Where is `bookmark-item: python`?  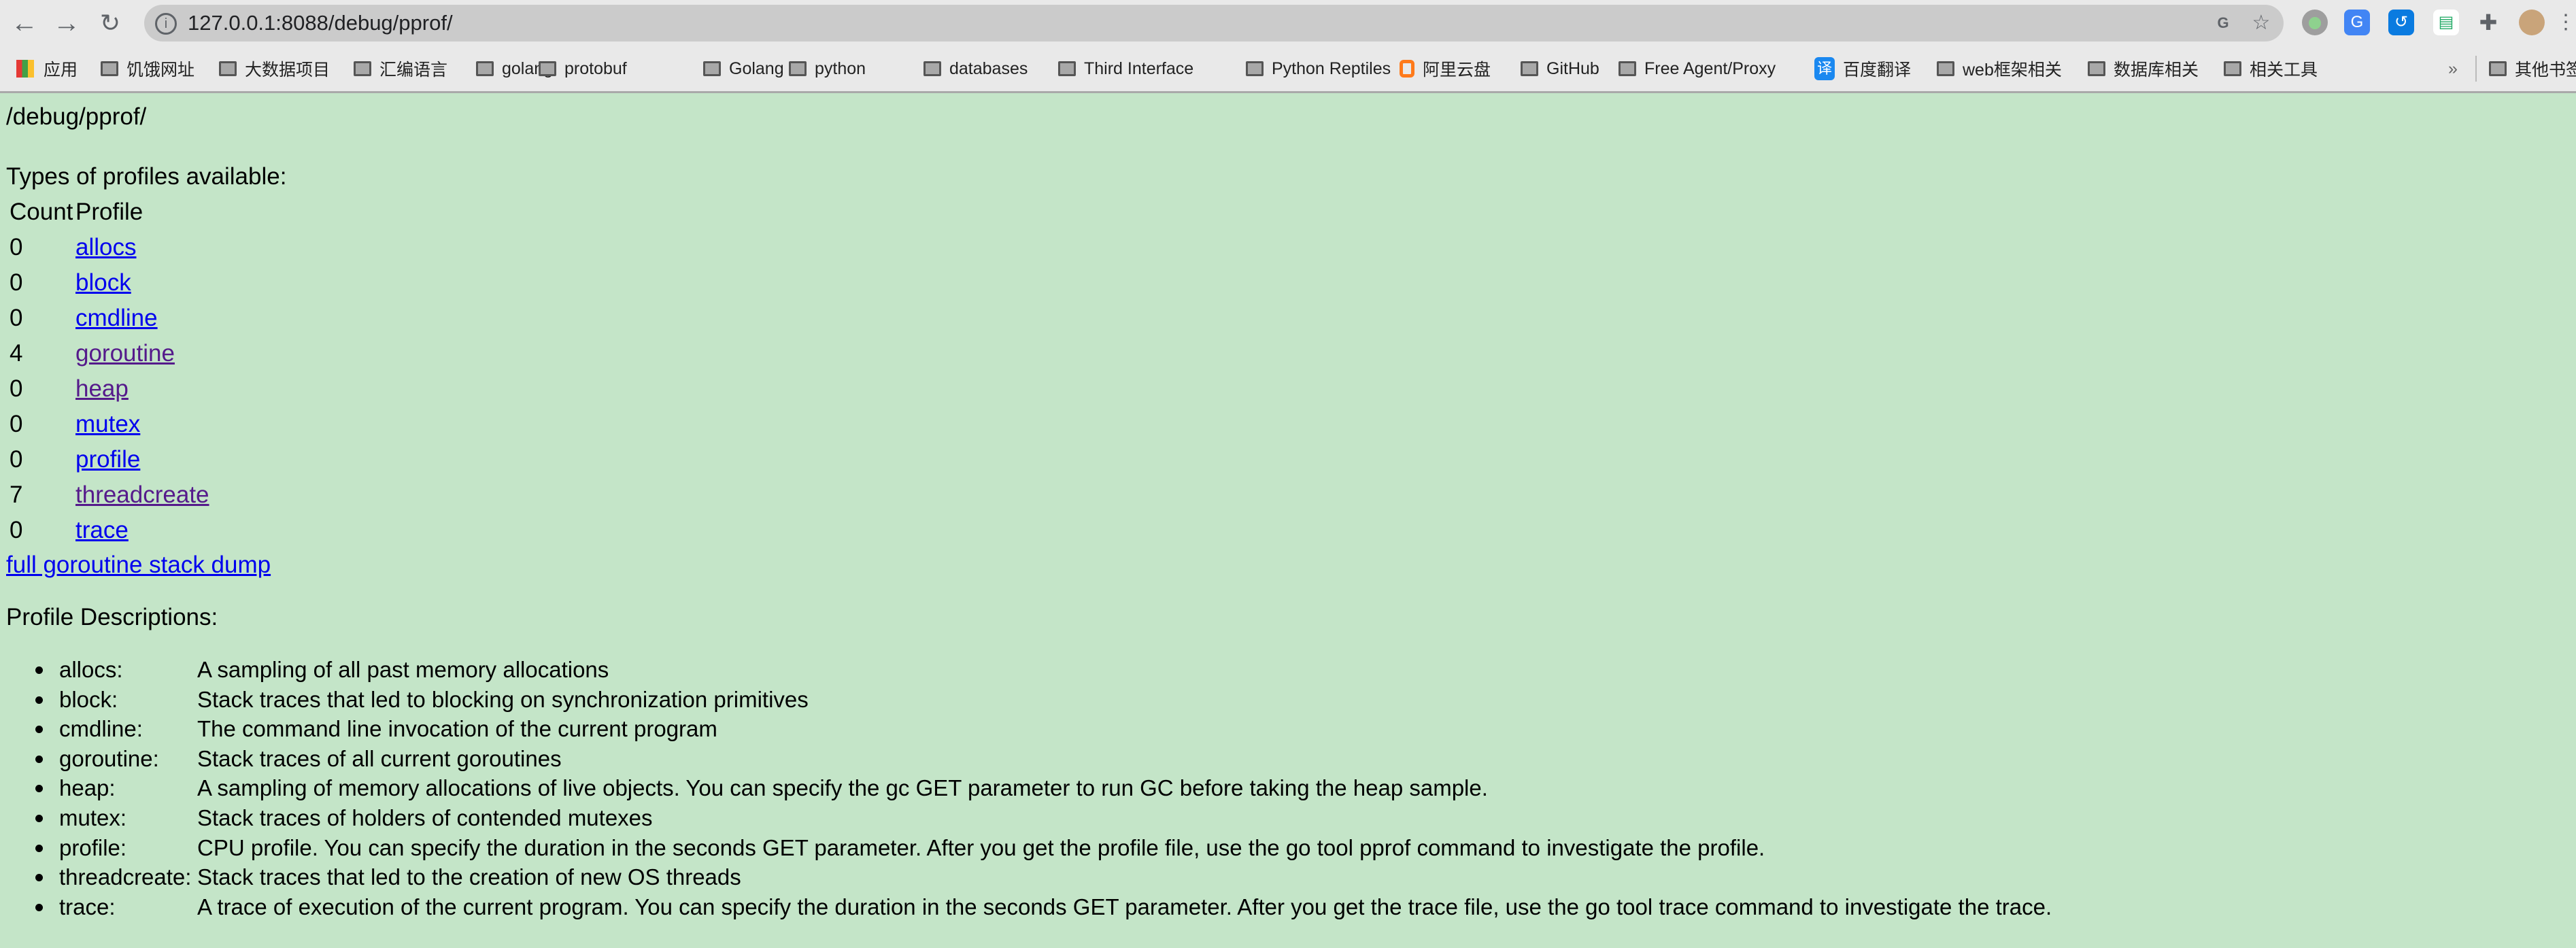
bookmark-item: python is located at coordinates (827, 68).